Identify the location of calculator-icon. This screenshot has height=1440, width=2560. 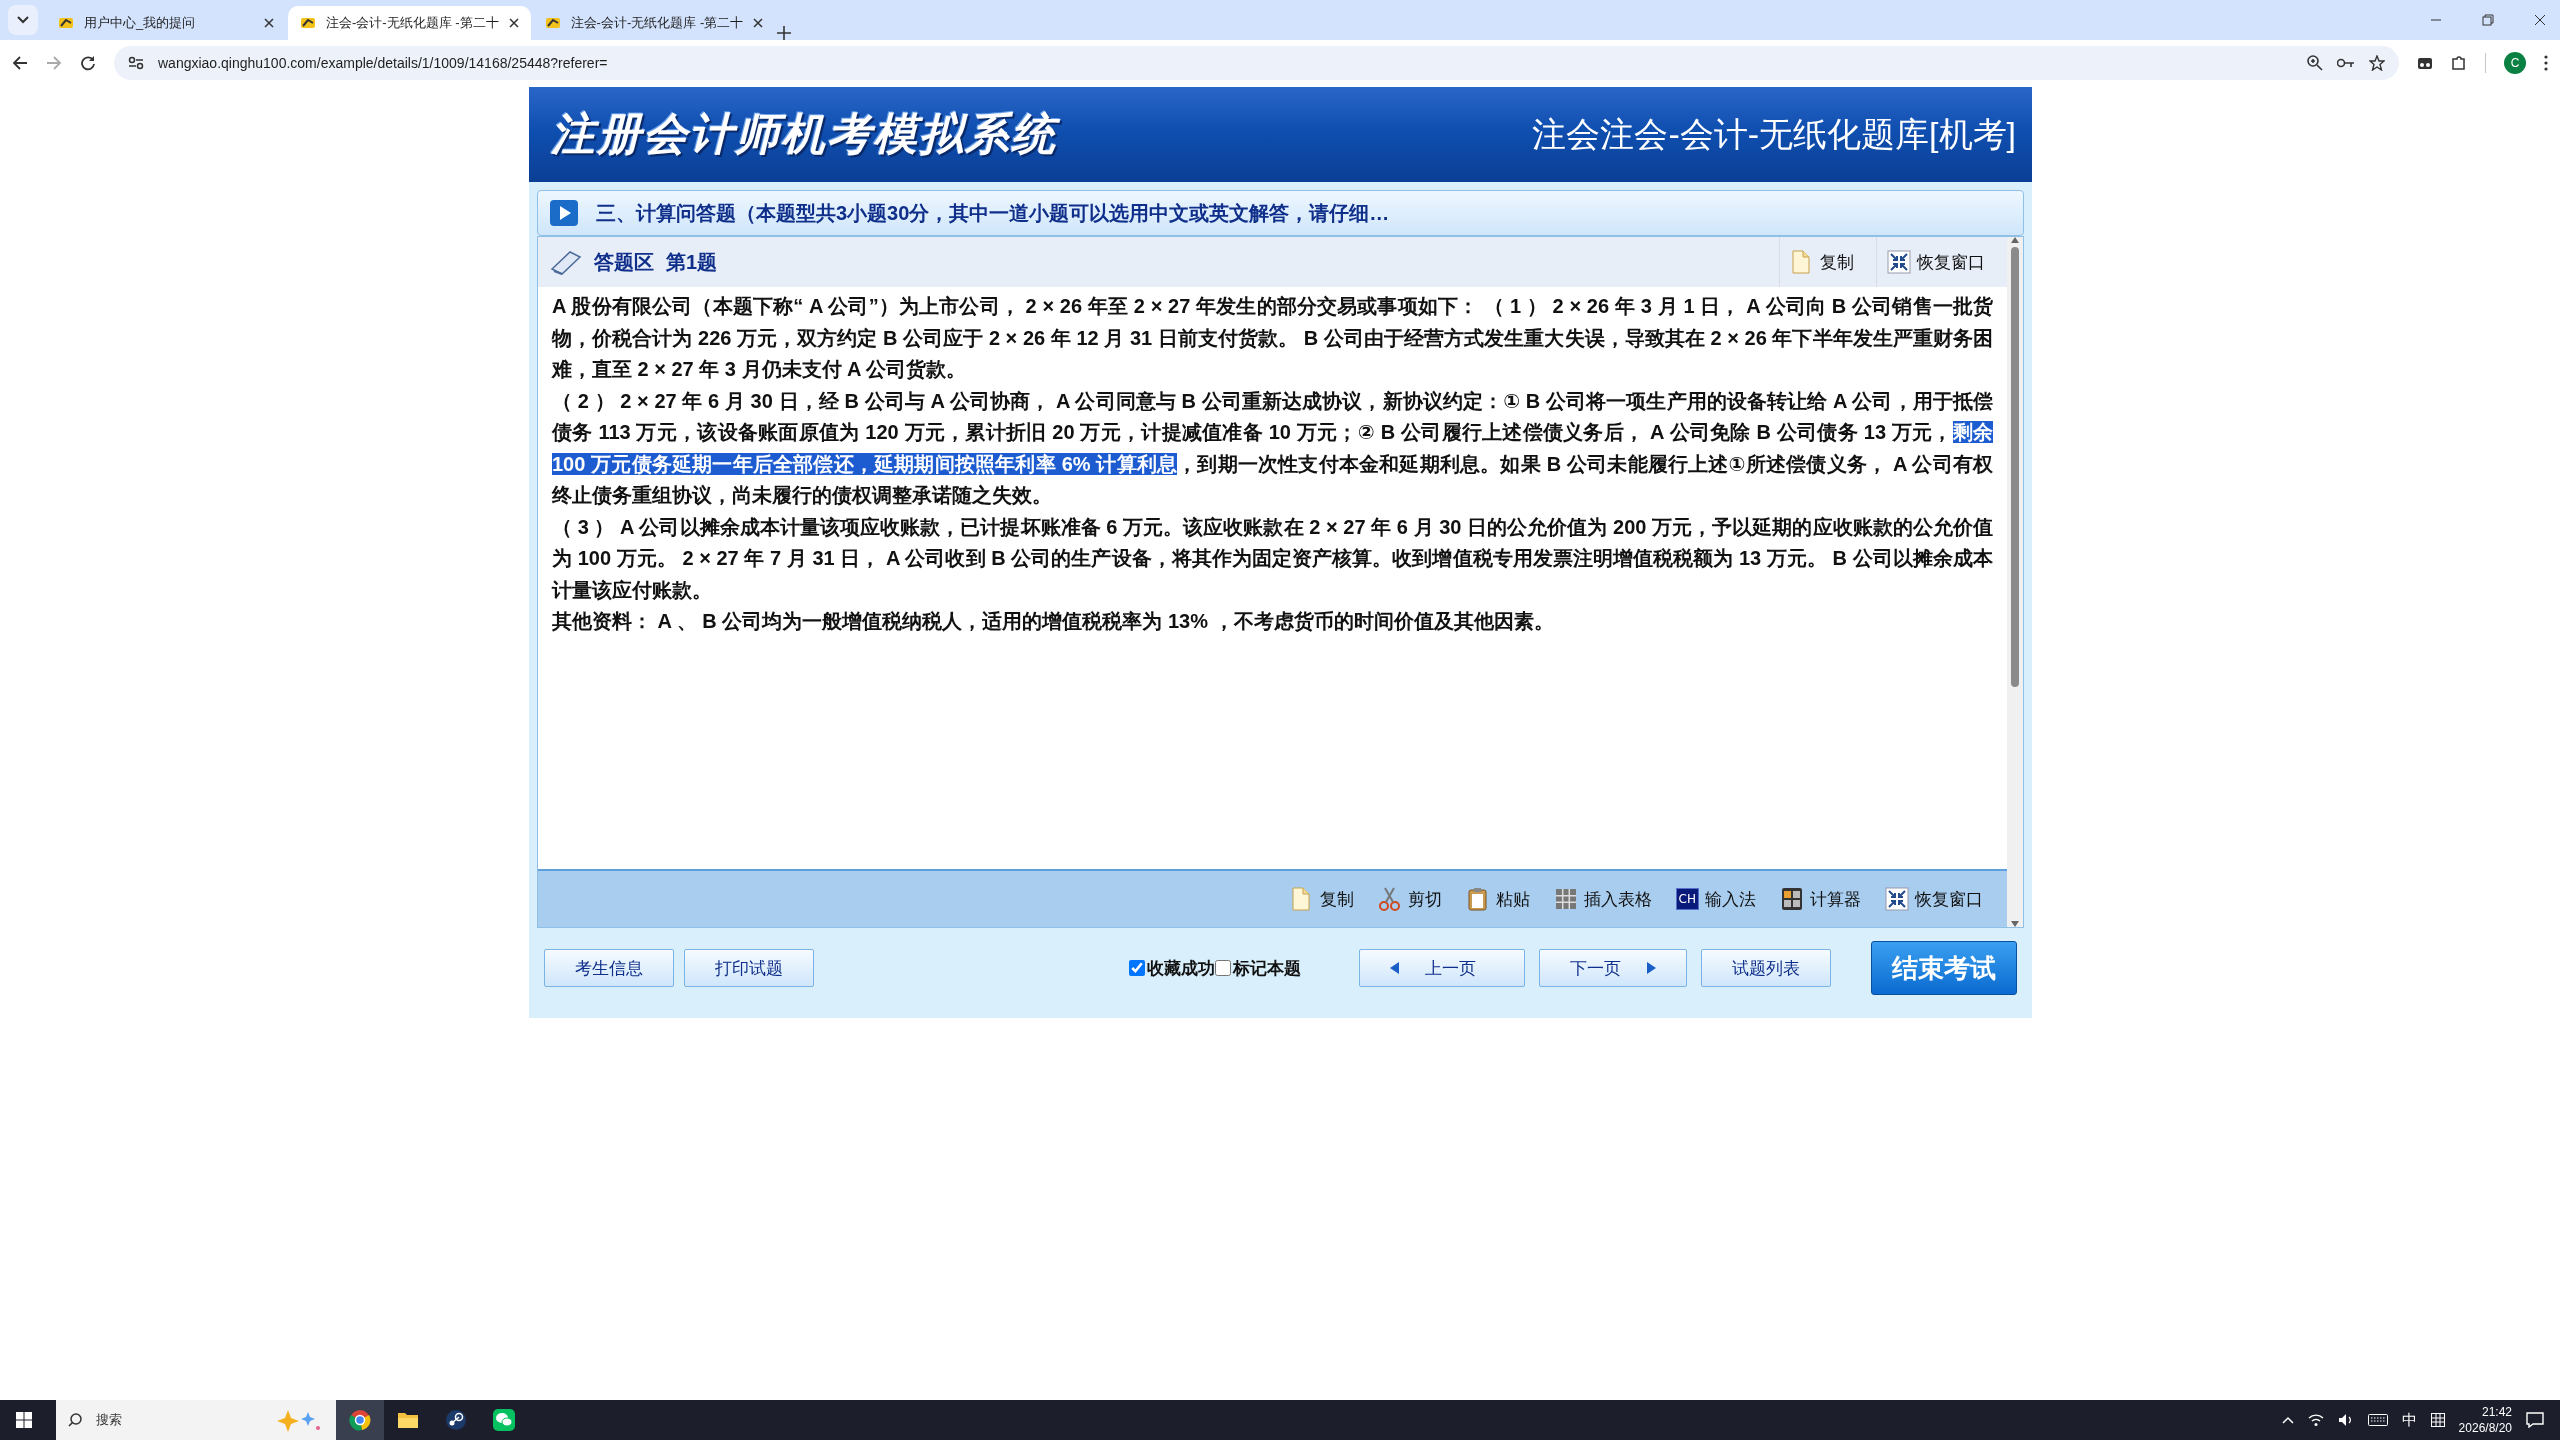
(1792, 899).